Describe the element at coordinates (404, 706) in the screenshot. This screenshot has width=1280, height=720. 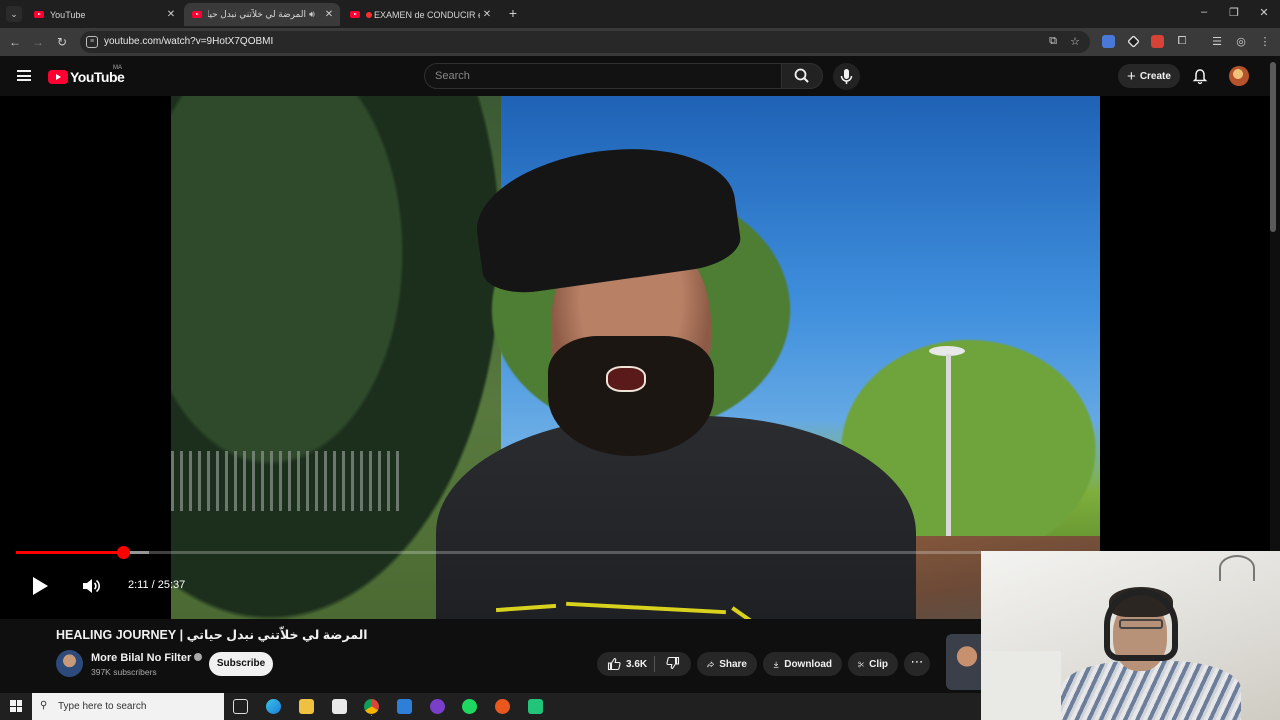
I see `outlook-icon` at that location.